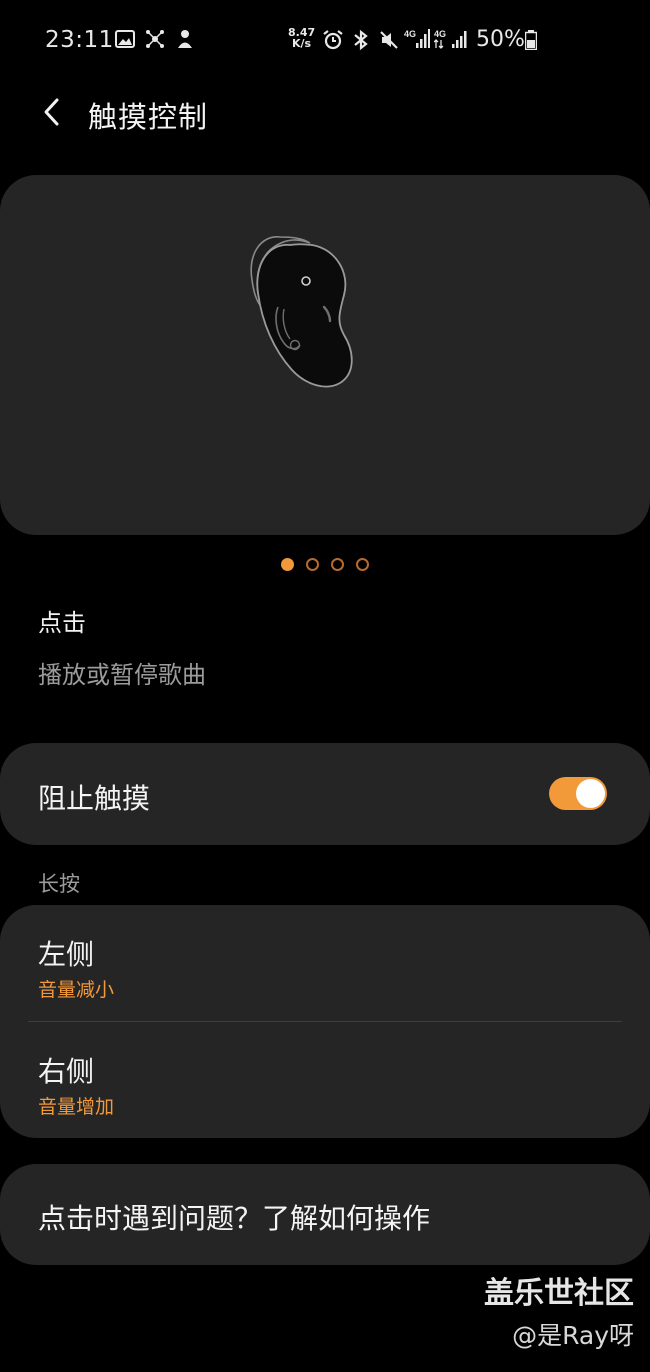  What do you see at coordinates (185, 41) in the screenshot?
I see `app-icon` at bounding box center [185, 41].